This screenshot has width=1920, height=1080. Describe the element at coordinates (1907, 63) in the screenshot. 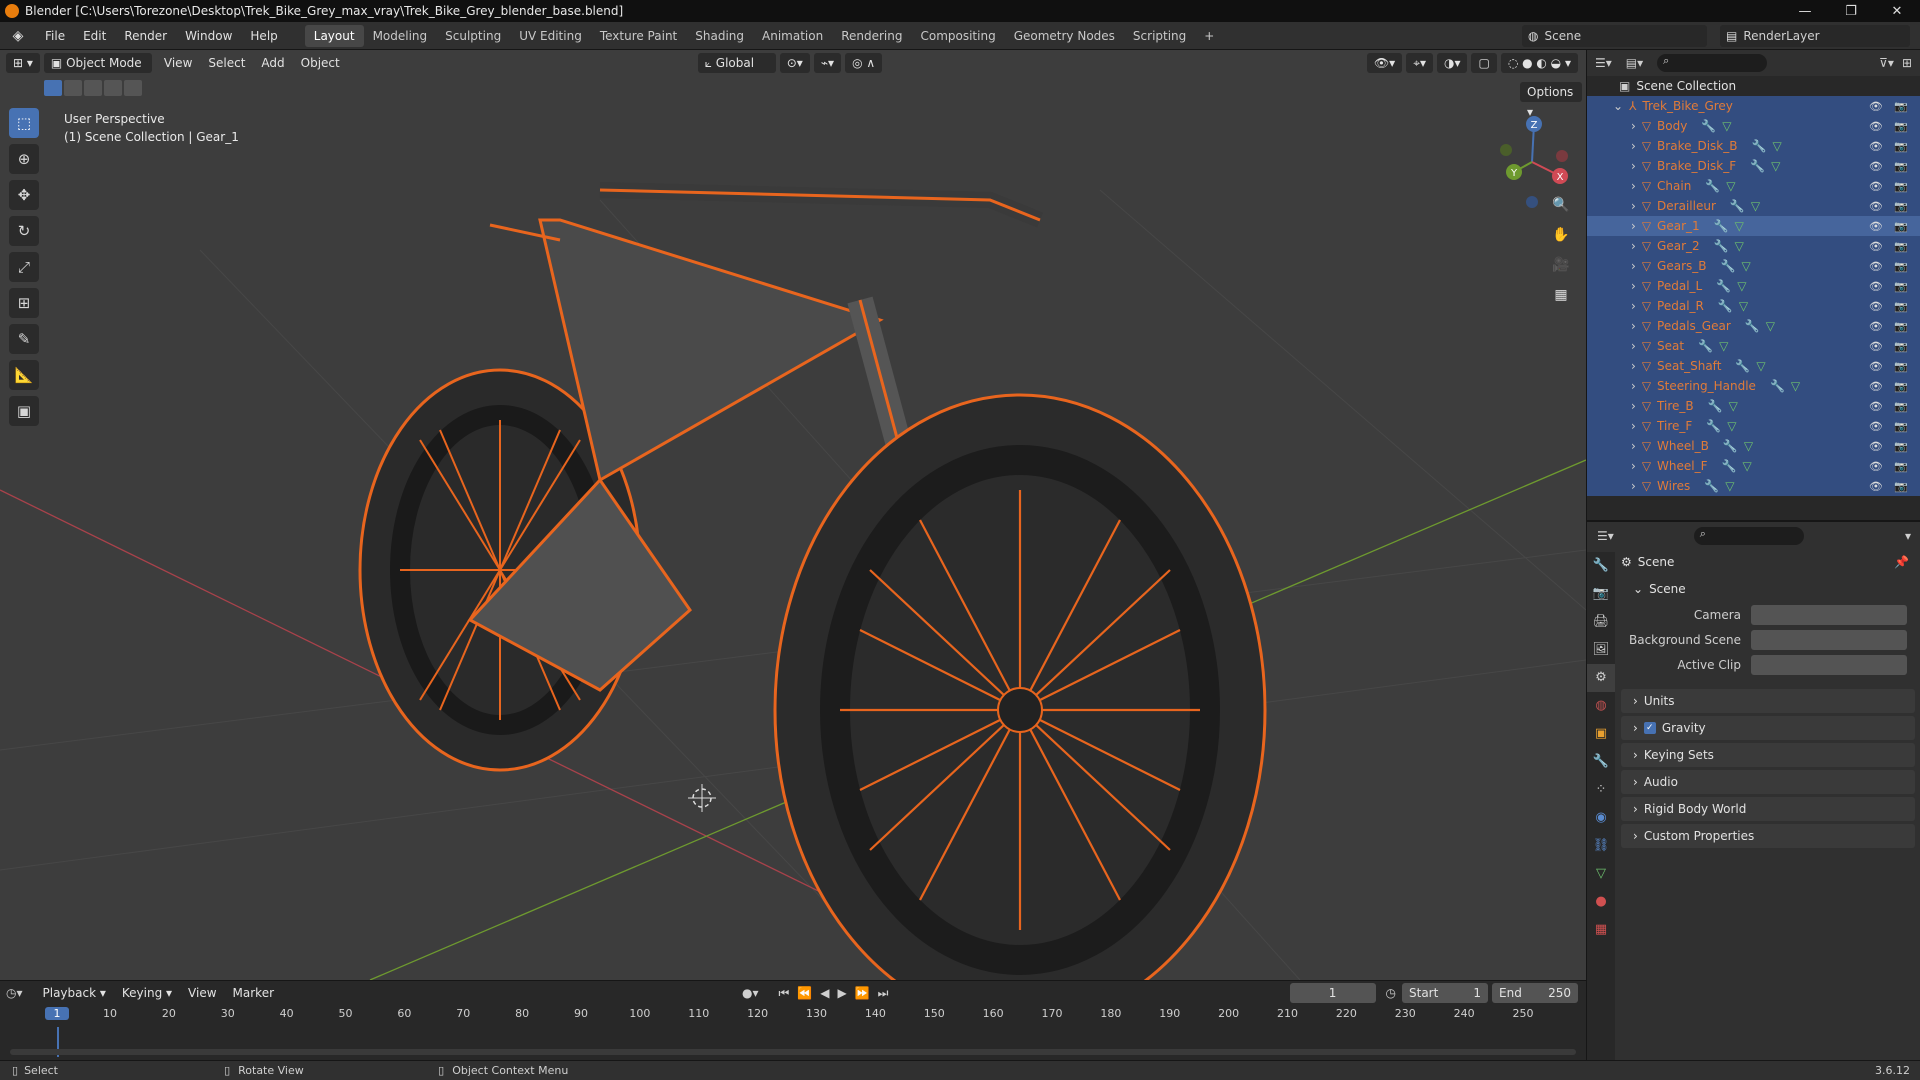

I see `new-collection-icon: ⊞` at that location.